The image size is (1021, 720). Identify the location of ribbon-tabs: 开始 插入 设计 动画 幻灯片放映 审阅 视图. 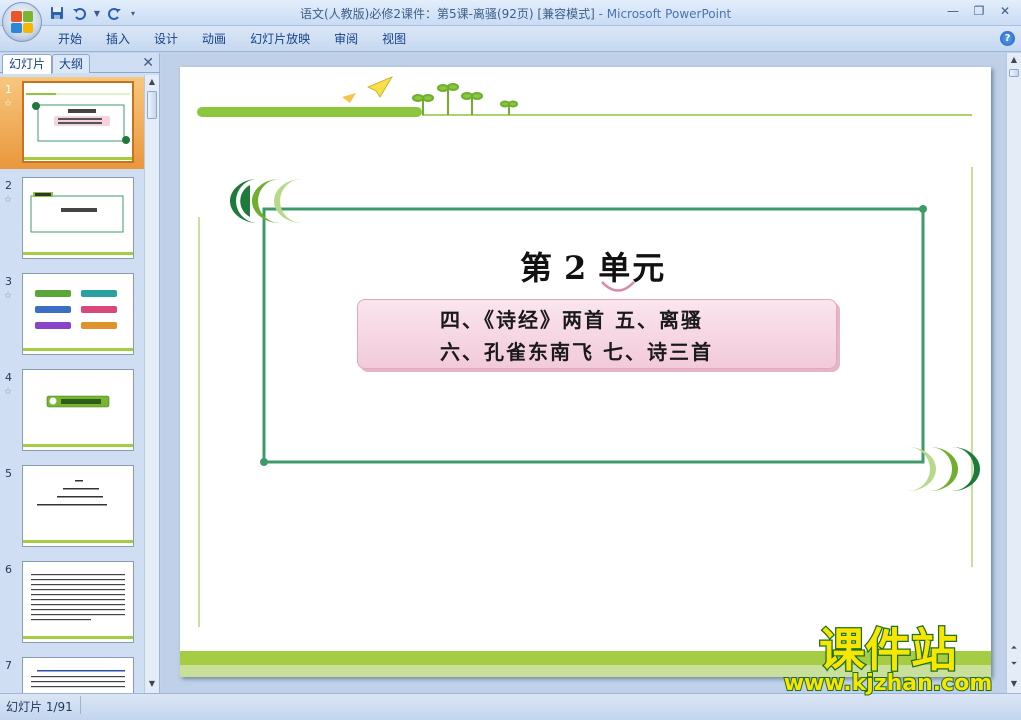
(232, 39).